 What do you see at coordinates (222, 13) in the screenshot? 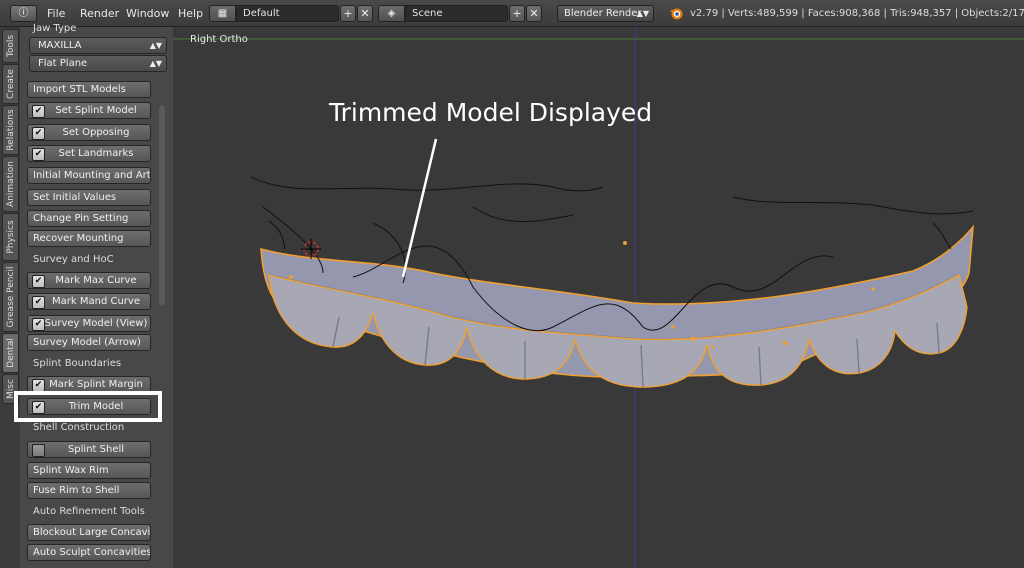
I see `screen-layout-icon: ▦` at bounding box center [222, 13].